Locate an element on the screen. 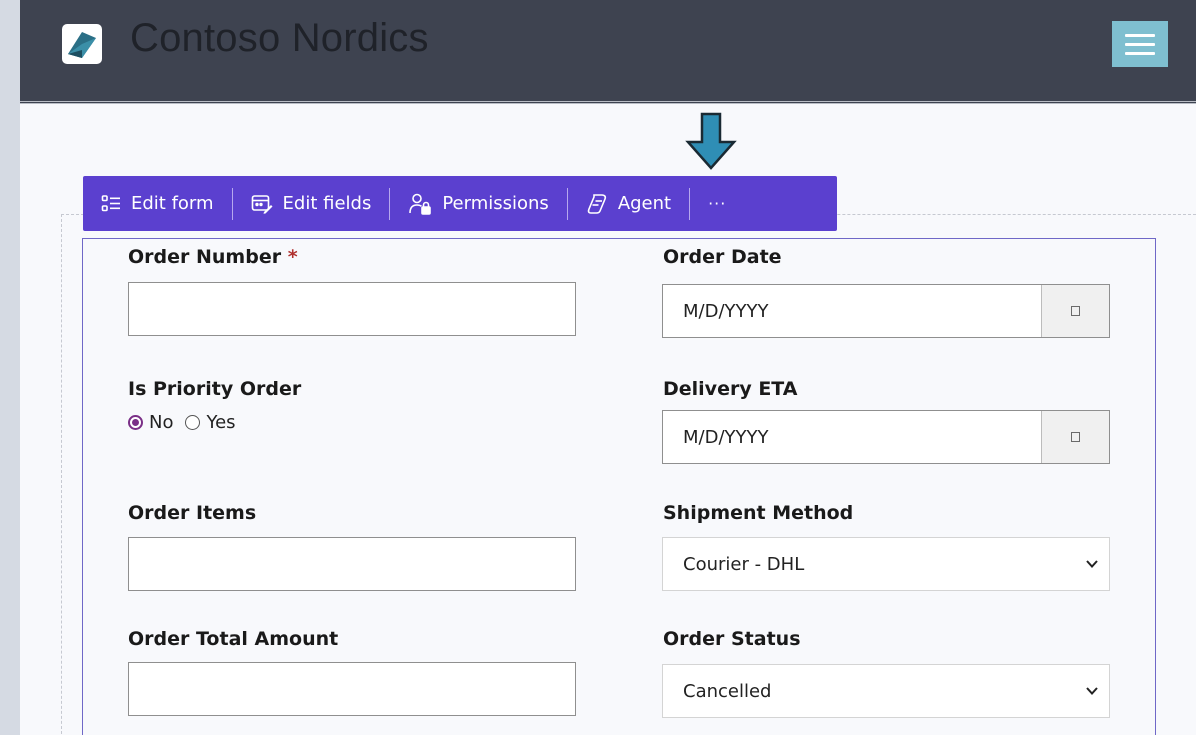 This screenshot has height=735, width=1196. permissions-button: Permissions is located at coordinates (478, 203).